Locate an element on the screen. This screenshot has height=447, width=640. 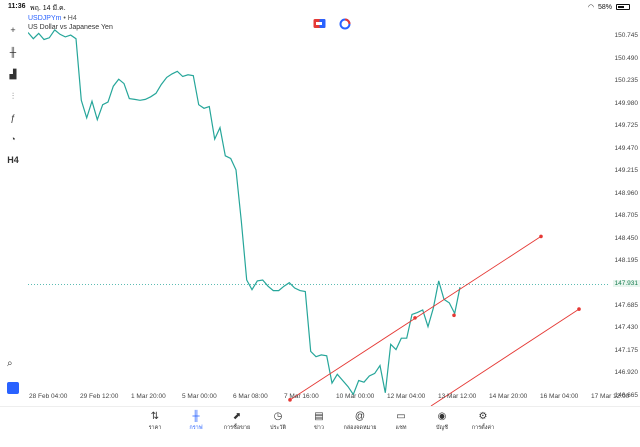
price-tick-label: 147.175 is located at coordinates (626, 350).